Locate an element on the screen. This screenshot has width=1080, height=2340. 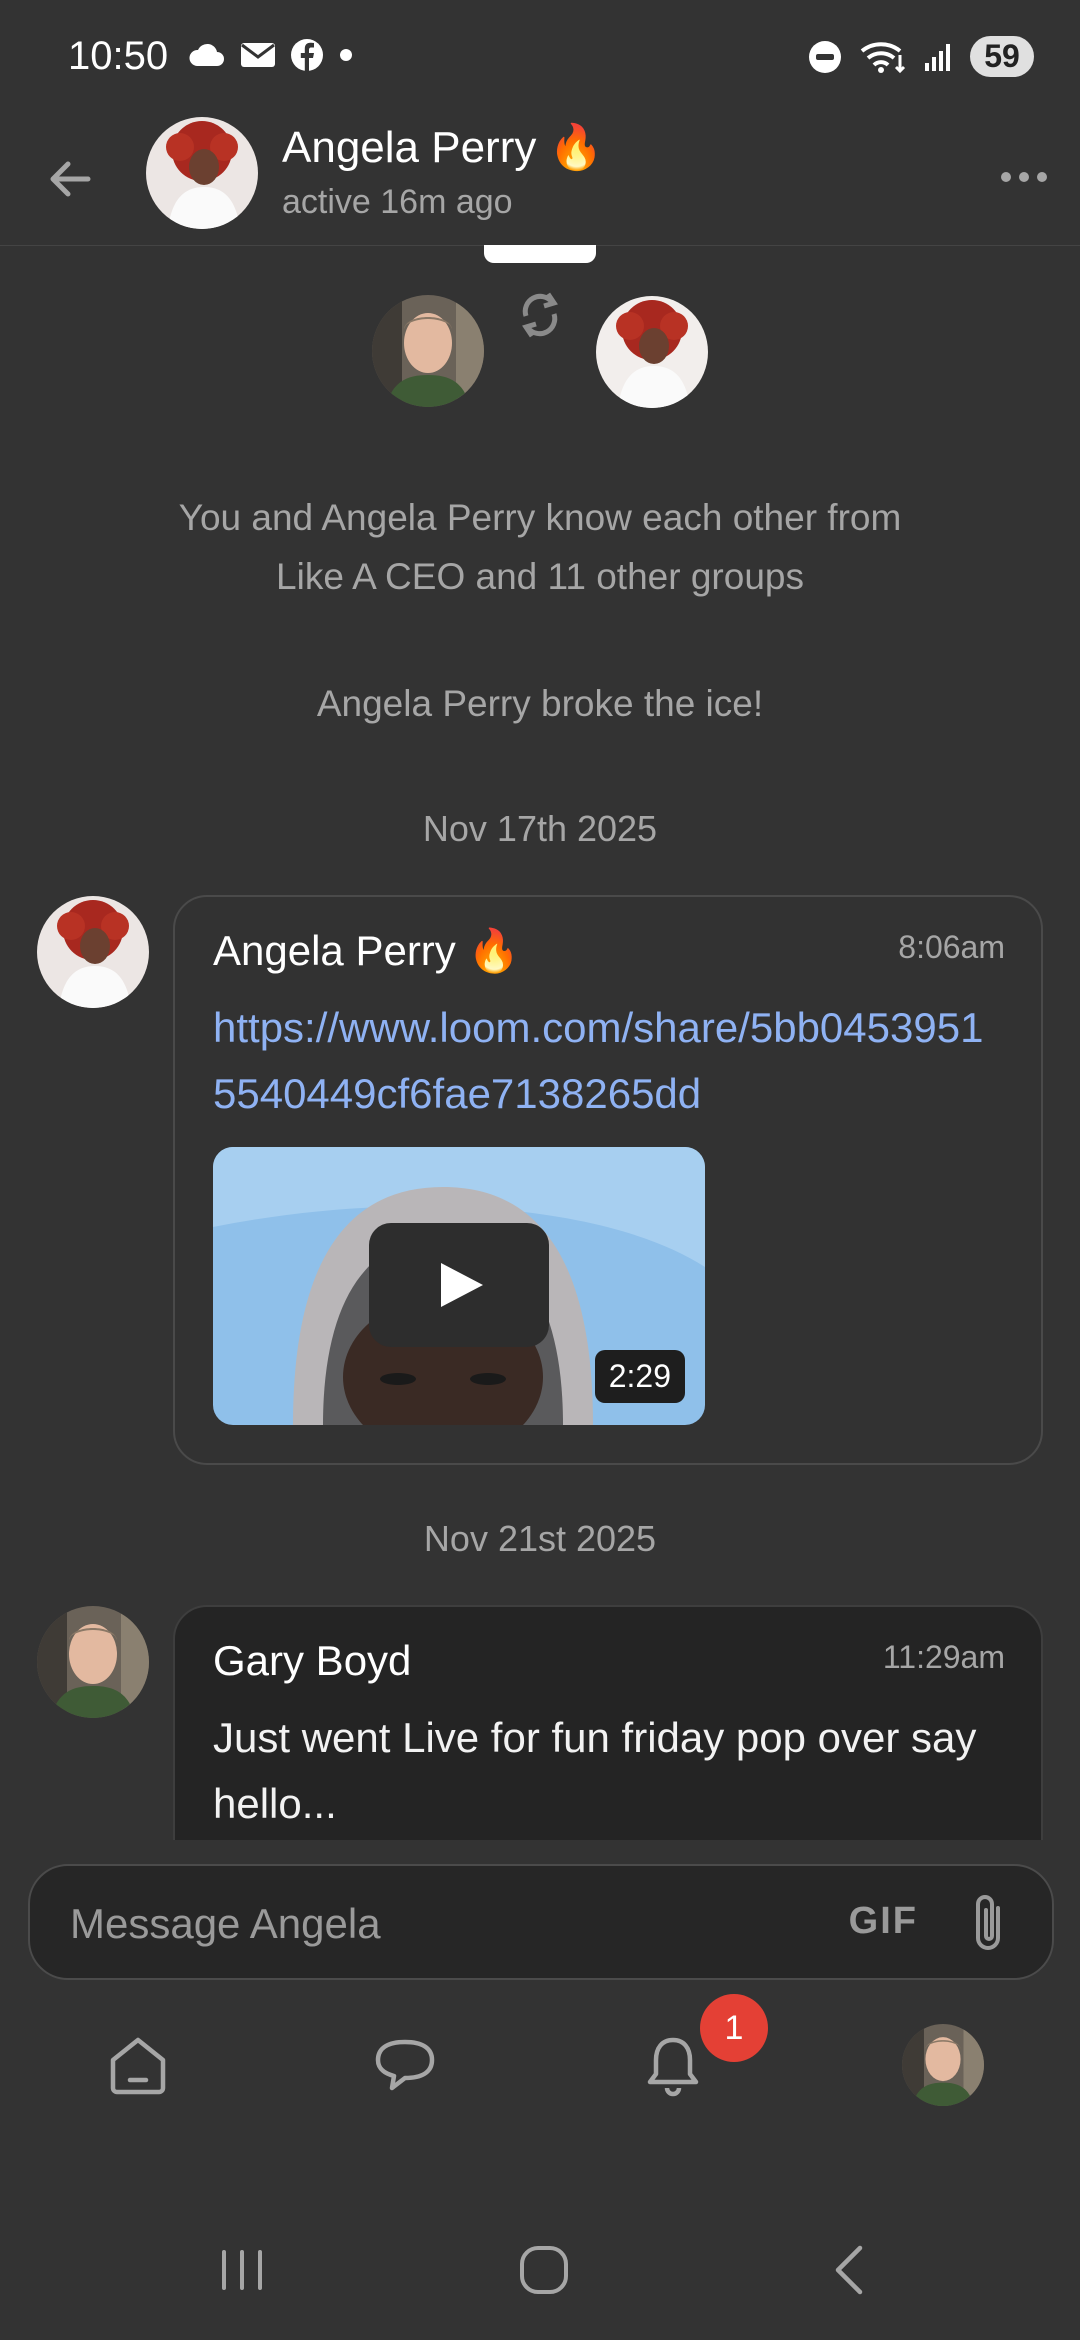
dot-icon is located at coordinates (346, 55).